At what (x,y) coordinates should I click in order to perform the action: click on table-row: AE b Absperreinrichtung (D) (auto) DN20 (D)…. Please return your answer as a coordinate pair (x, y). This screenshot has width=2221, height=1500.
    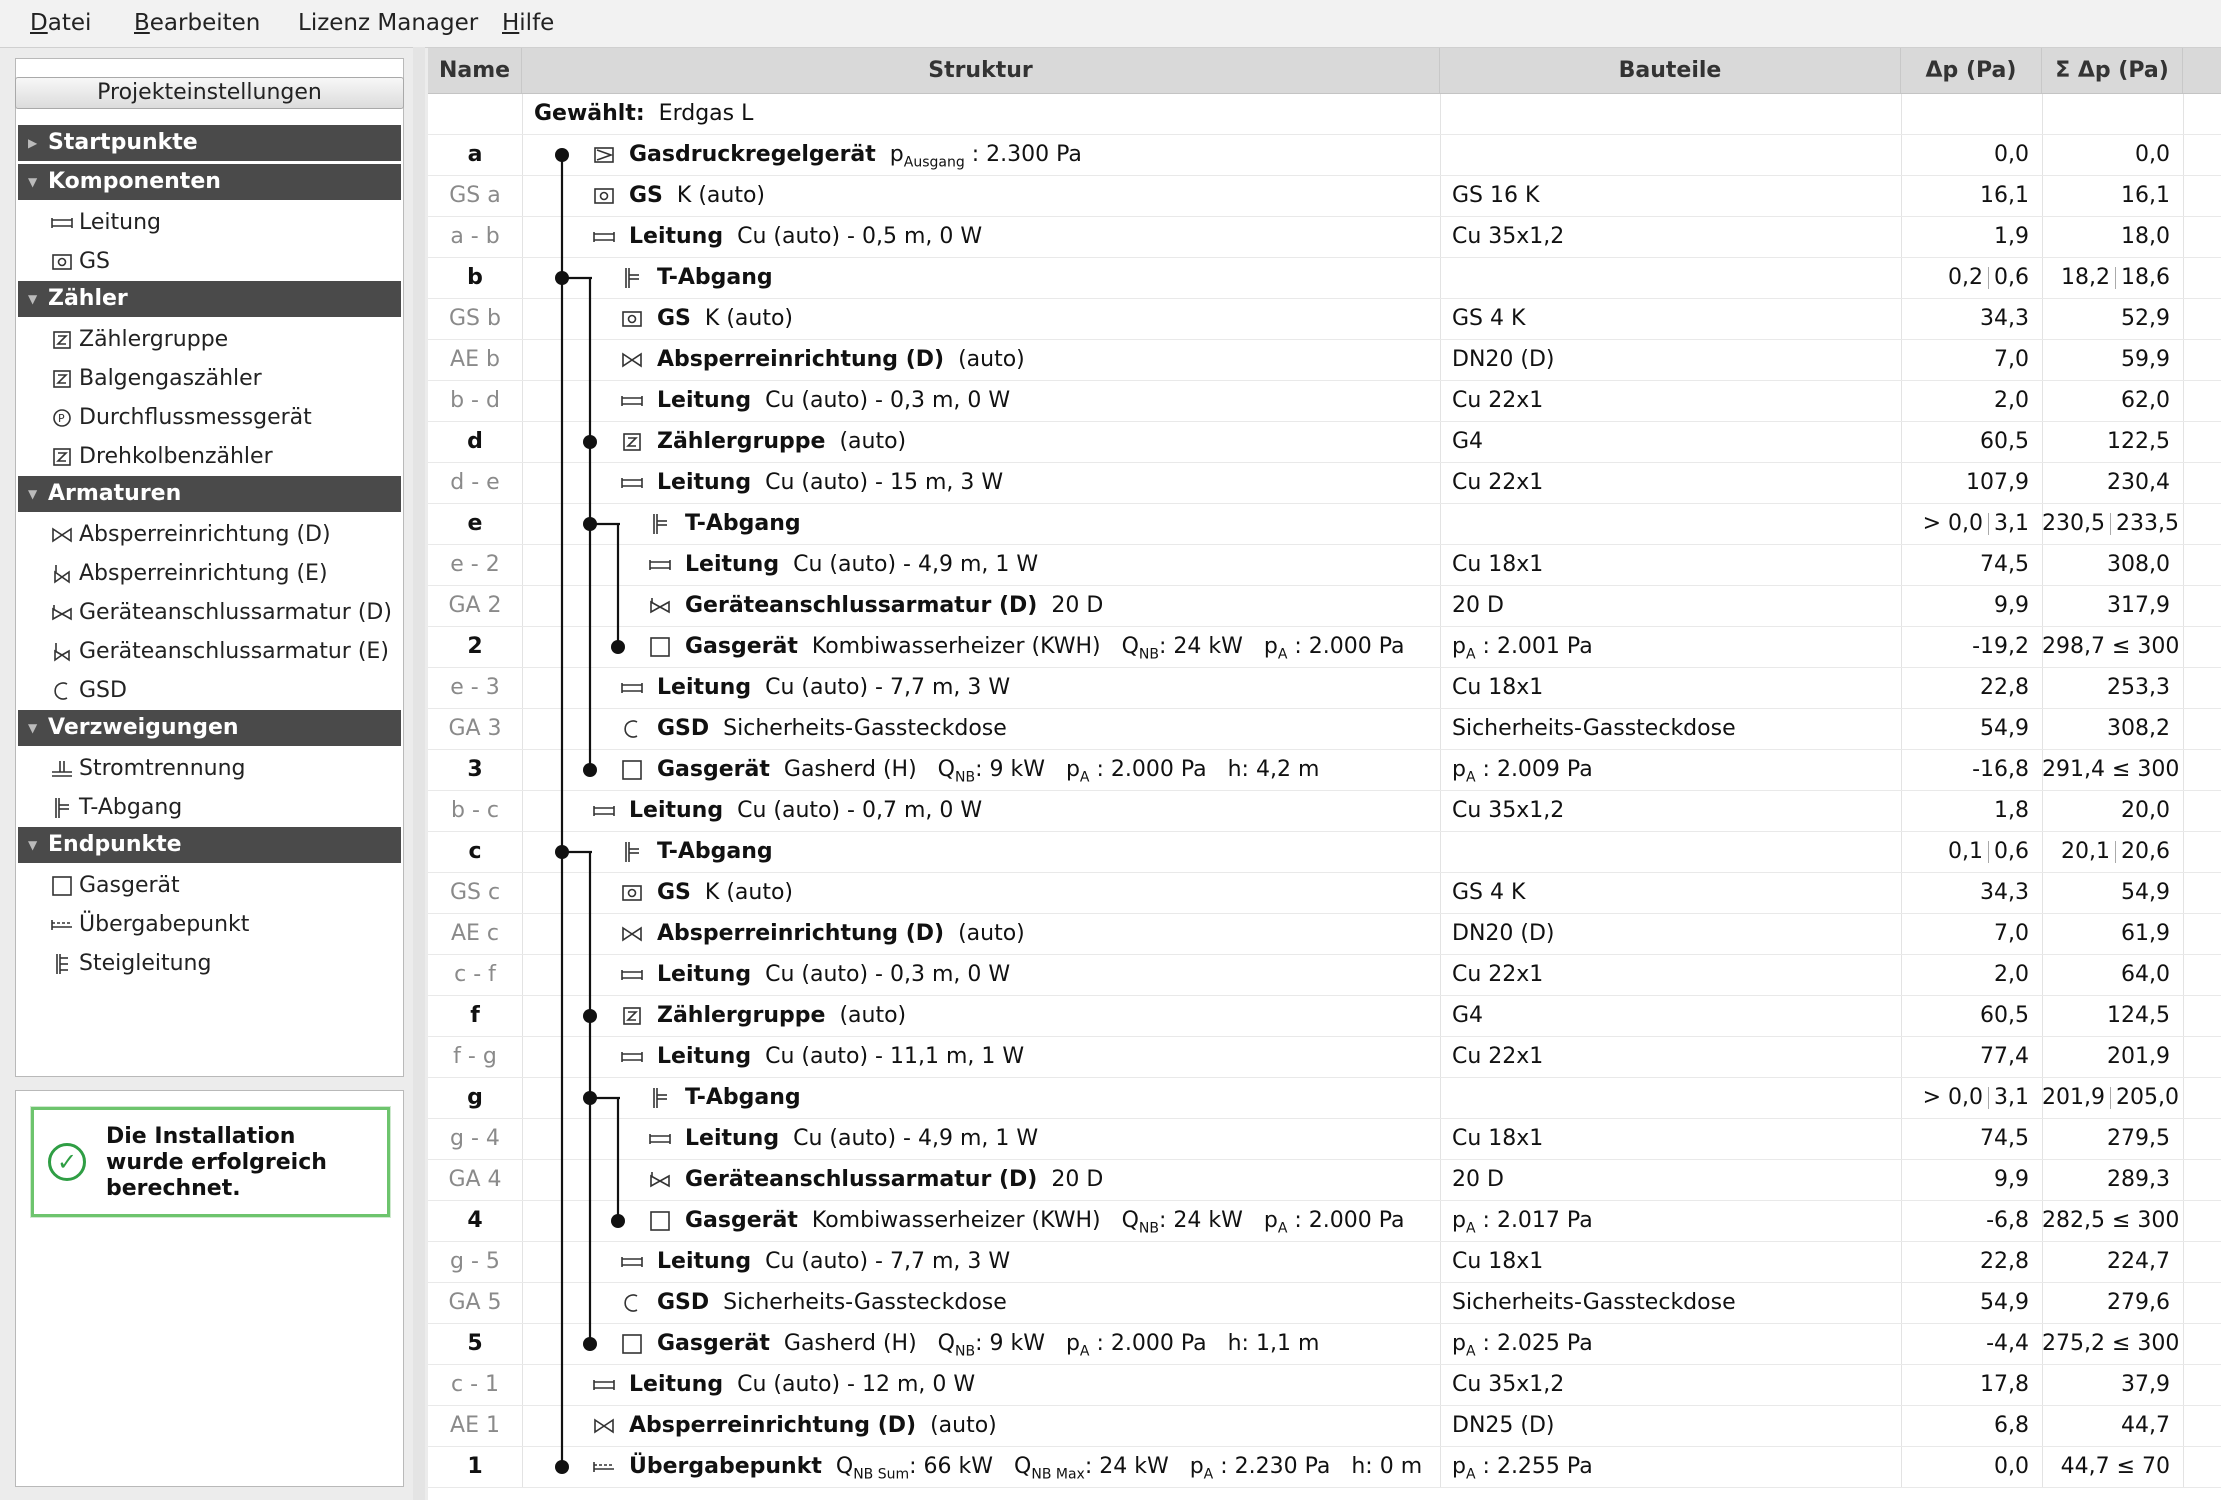
    Looking at the image, I should click on (1324, 360).